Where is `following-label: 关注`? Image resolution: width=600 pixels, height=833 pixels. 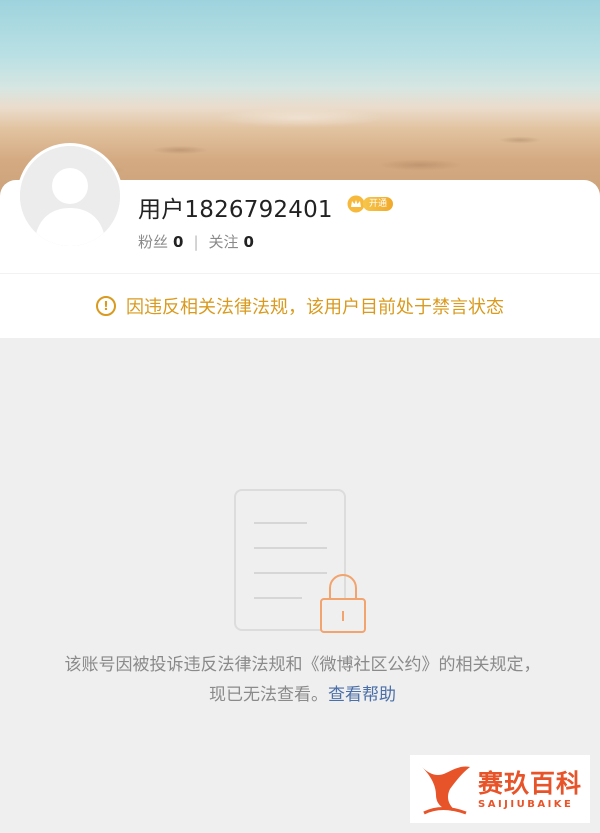 following-label: 关注 is located at coordinates (223, 242).